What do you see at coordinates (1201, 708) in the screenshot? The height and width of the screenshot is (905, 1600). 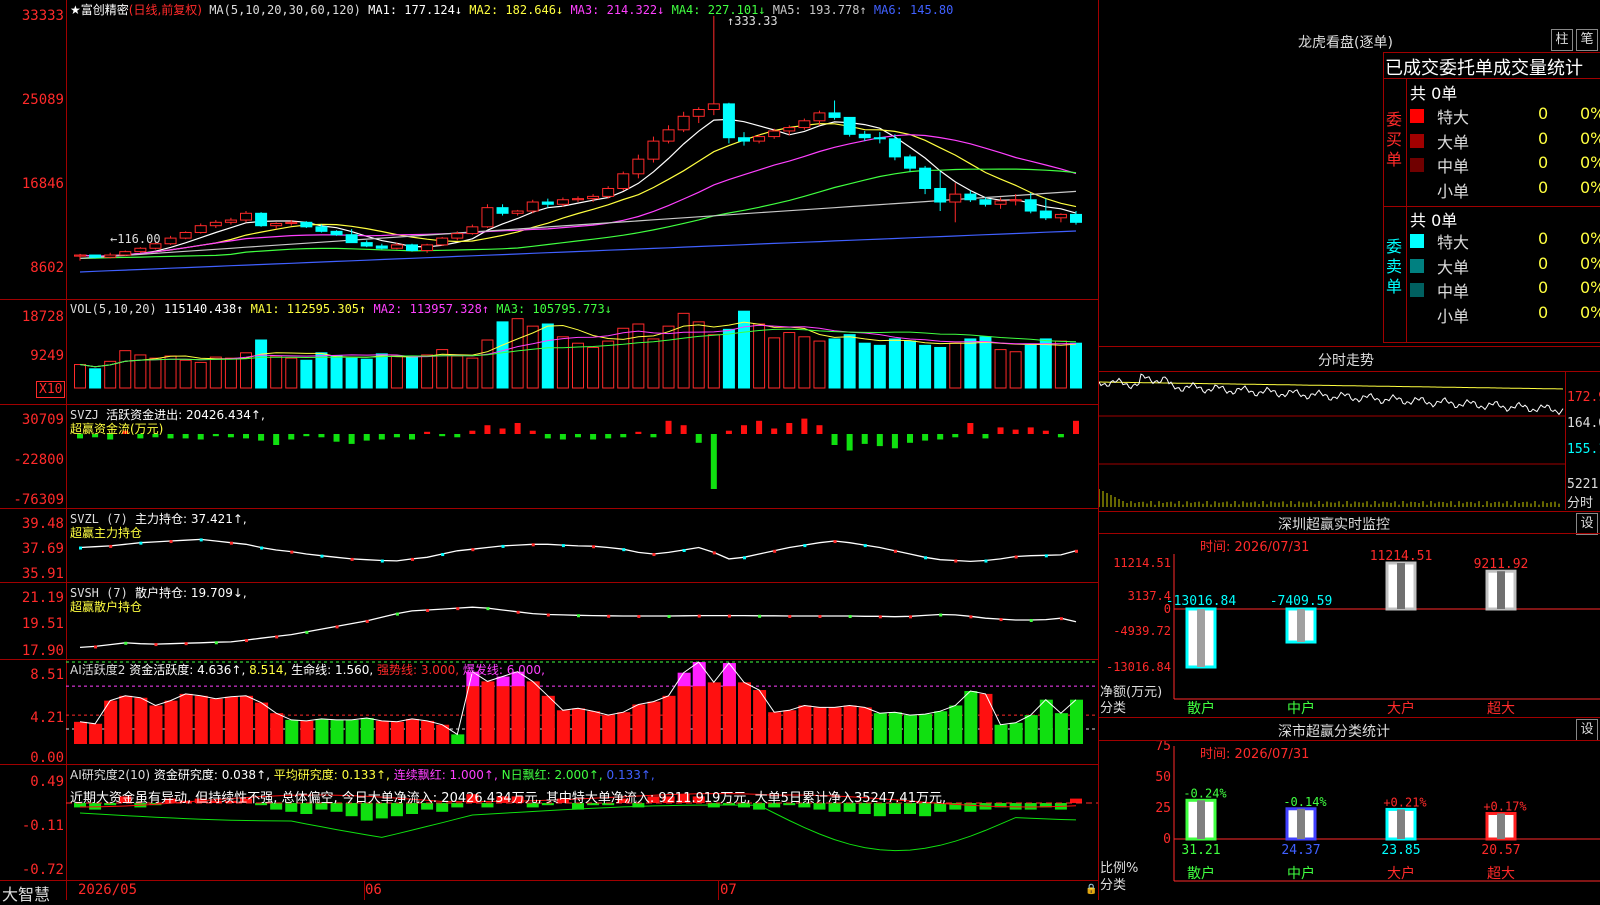 I see `monitor-category-label: 散户` at bounding box center [1201, 708].